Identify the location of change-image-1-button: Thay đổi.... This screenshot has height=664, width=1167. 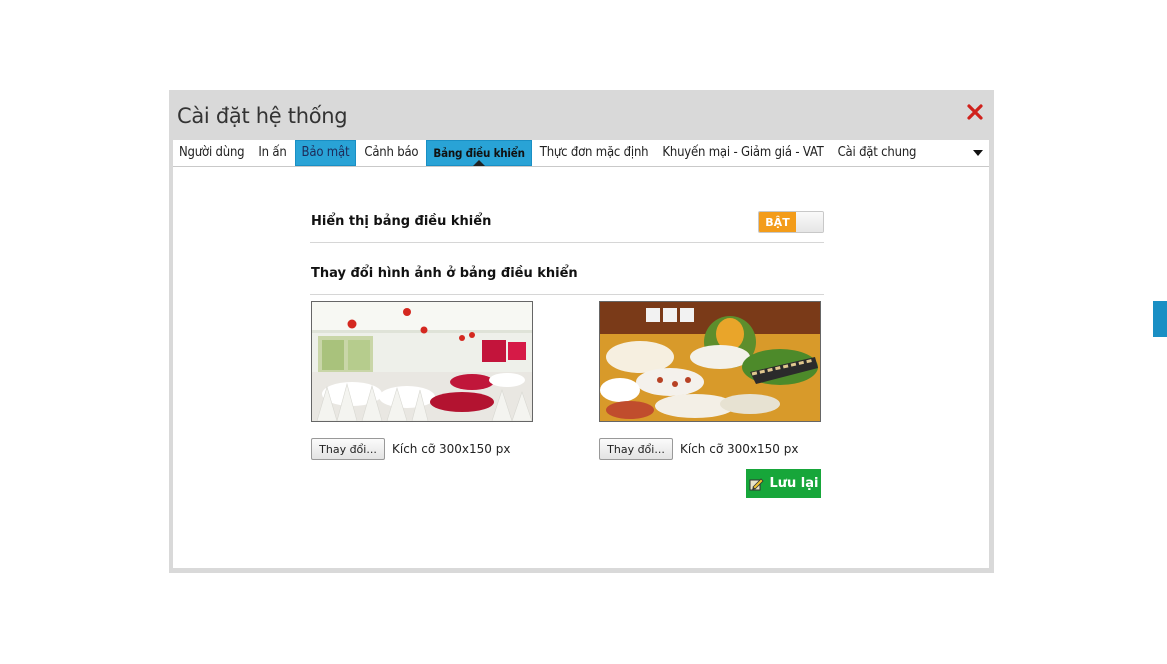
(348, 449).